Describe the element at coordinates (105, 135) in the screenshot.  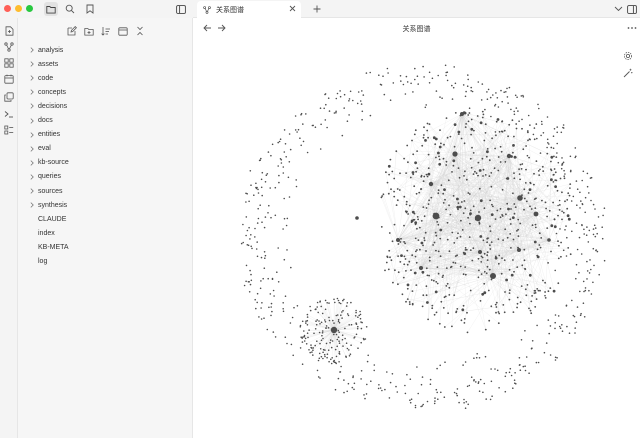
I see `folder-entities: entities` at that location.